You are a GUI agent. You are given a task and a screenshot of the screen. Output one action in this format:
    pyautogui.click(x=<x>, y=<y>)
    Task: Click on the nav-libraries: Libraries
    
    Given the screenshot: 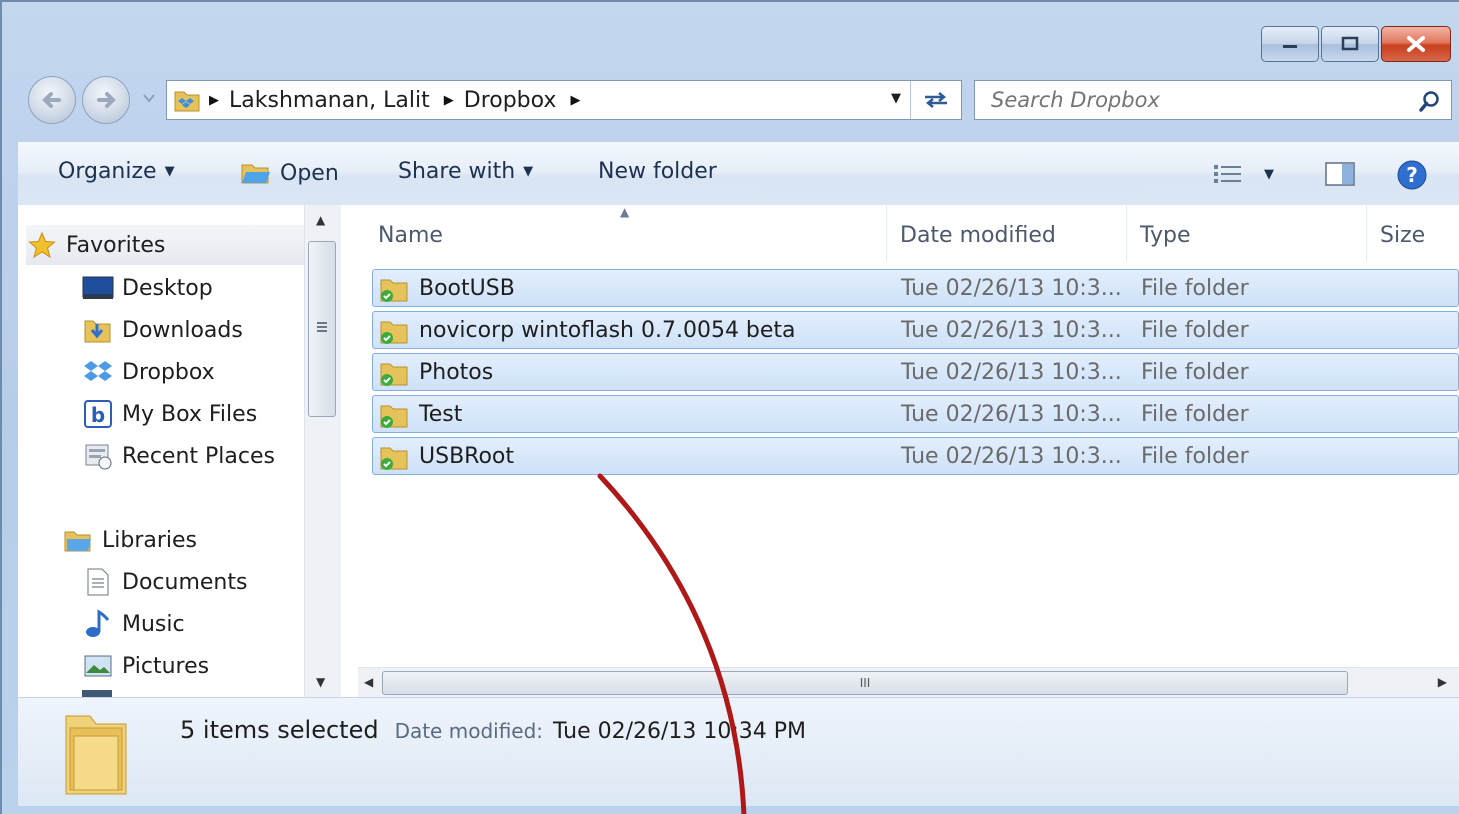 What is the action you would take?
    pyautogui.click(x=129, y=540)
    